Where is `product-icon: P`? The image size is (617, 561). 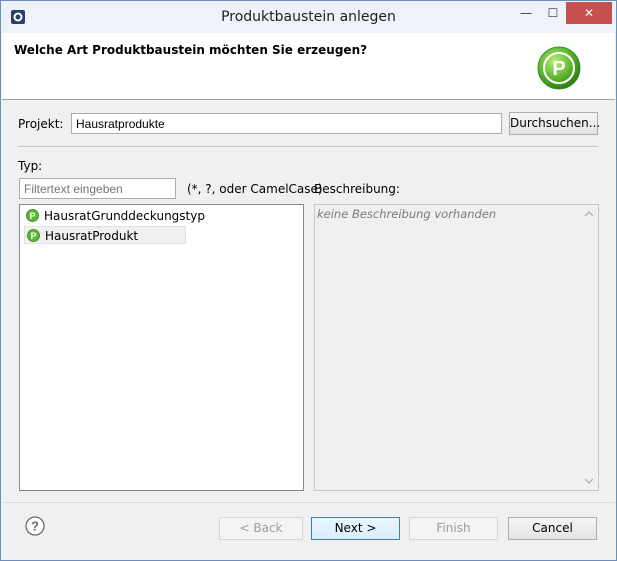 product-icon: P is located at coordinates (33, 235).